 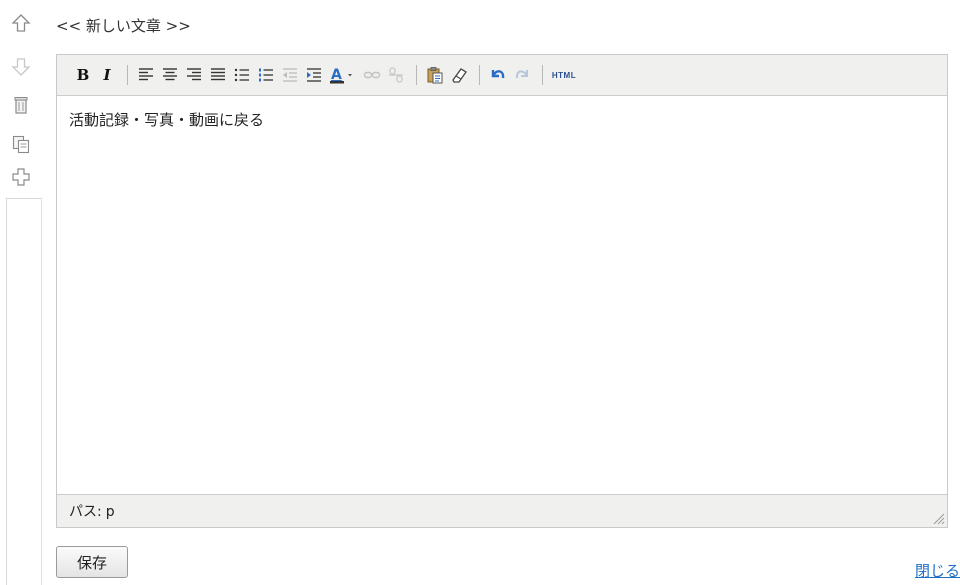 I want to click on numbered-list-icon, so click(x=266, y=75).